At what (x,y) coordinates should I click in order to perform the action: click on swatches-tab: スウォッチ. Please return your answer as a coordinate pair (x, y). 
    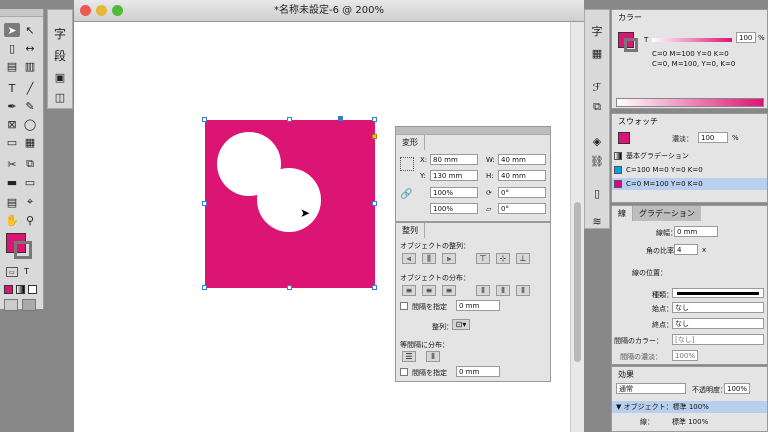
    Looking at the image, I should click on (638, 121).